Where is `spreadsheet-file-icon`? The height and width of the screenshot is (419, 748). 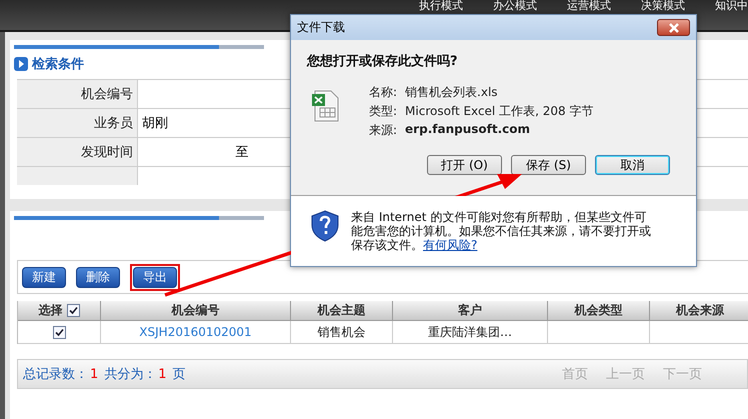
spreadsheet-file-icon is located at coordinates (326, 106).